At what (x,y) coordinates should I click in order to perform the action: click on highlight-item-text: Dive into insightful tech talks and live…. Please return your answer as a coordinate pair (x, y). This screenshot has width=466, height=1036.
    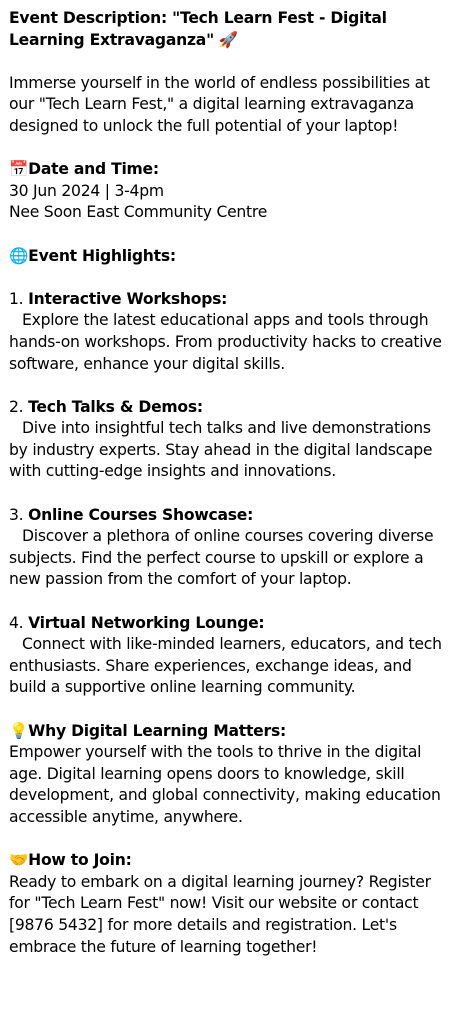
    Looking at the image, I should click on (230, 450).